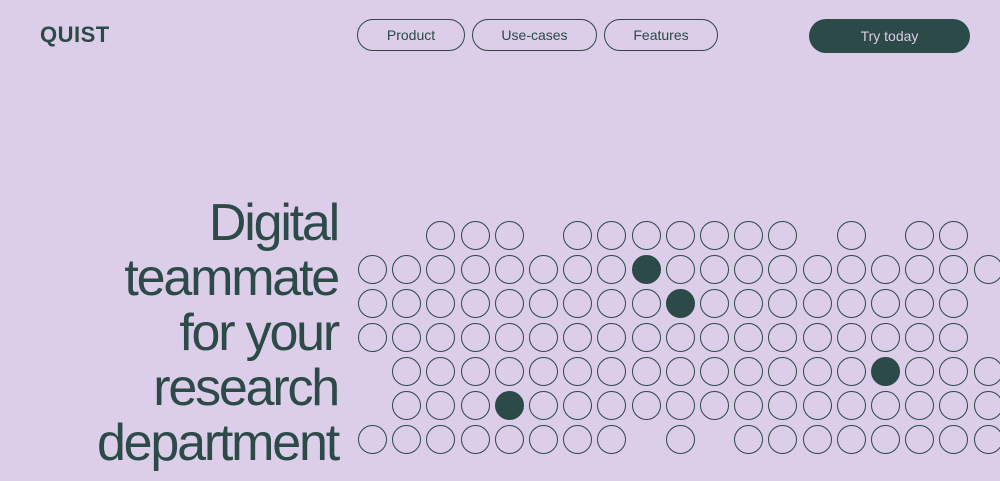 This screenshot has height=481, width=1000. Describe the element at coordinates (411, 35) in the screenshot. I see `nav-product-button: Product` at that location.